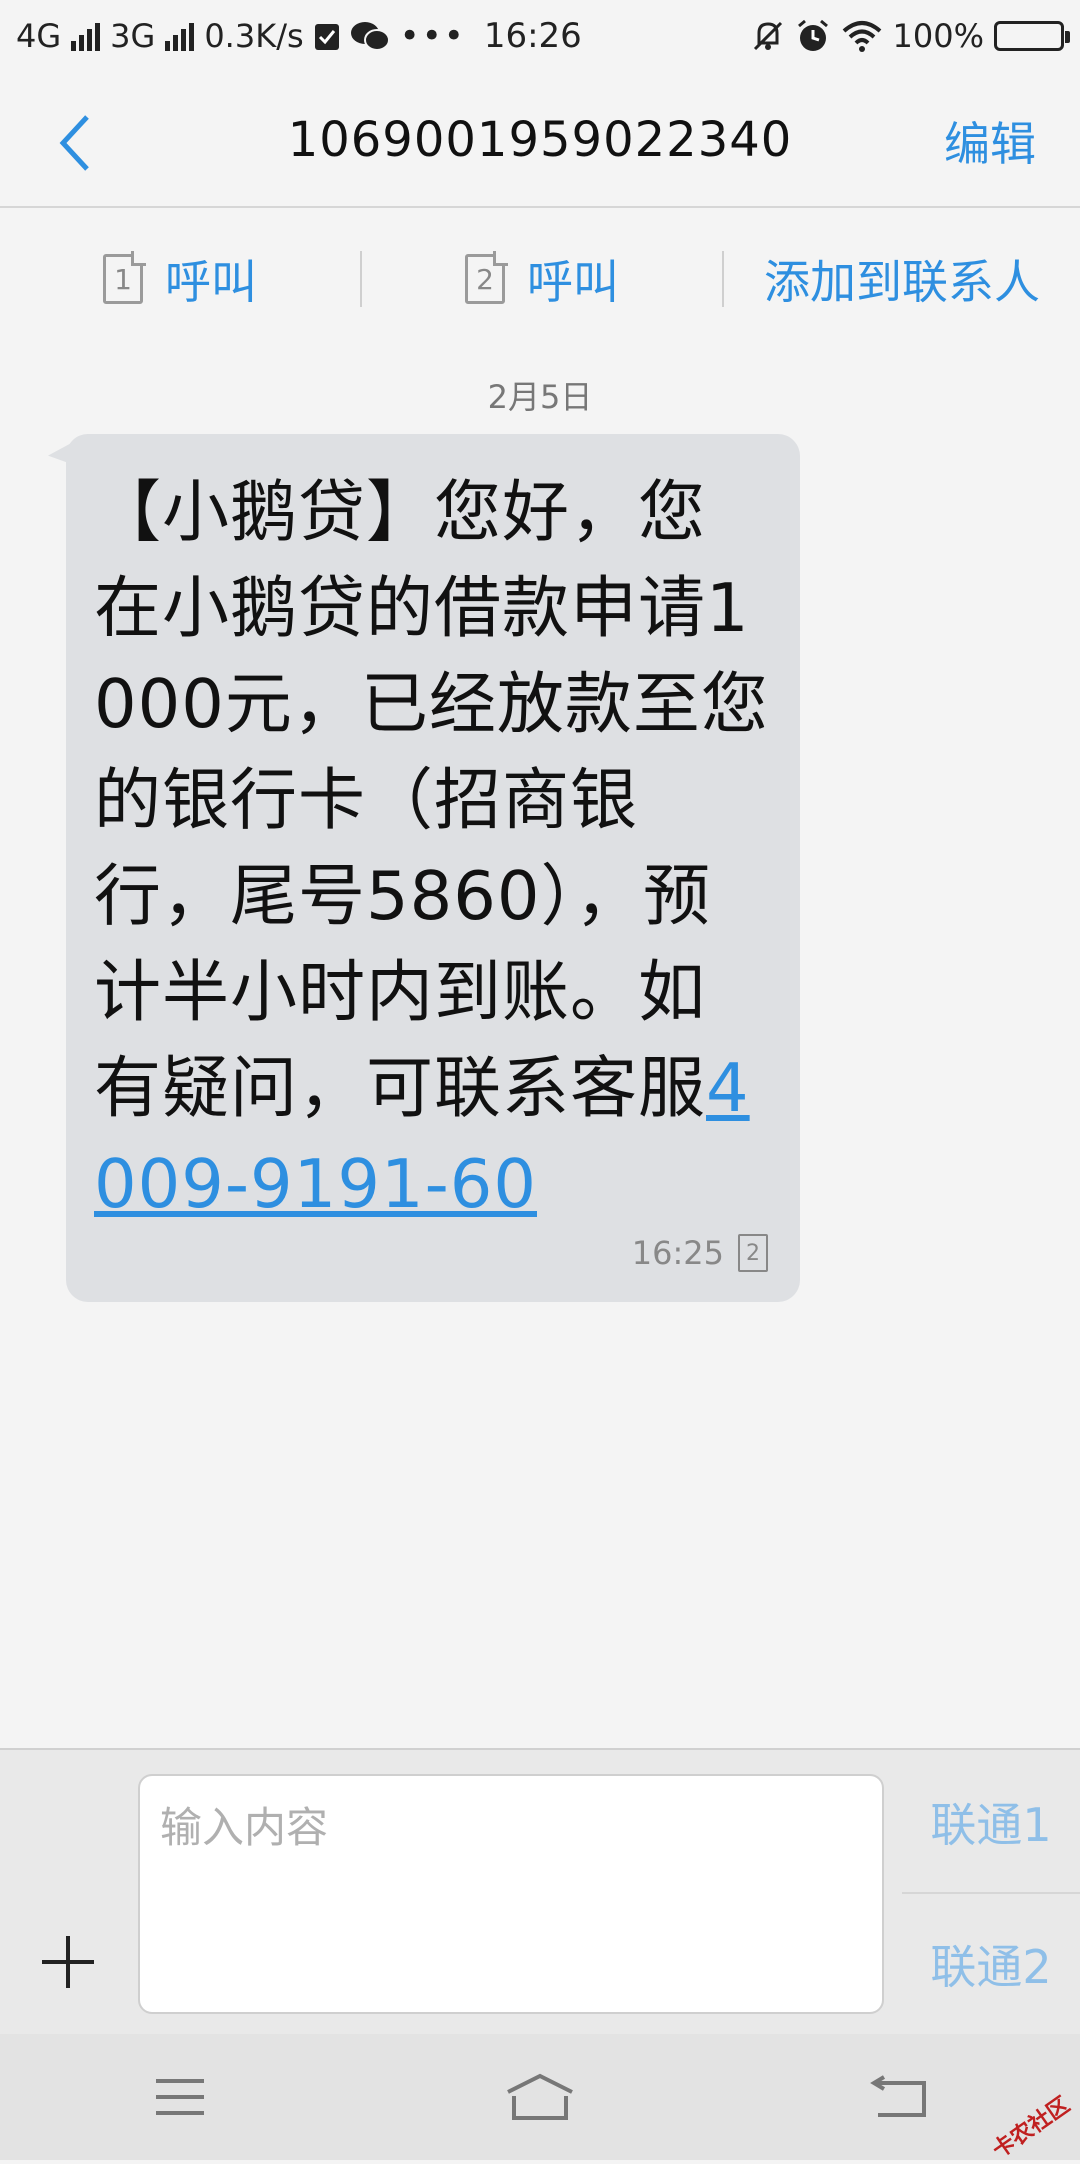 The height and width of the screenshot is (2164, 1080). Describe the element at coordinates (244, 1827) in the screenshot. I see `input-placeholder: 输入内容` at that location.